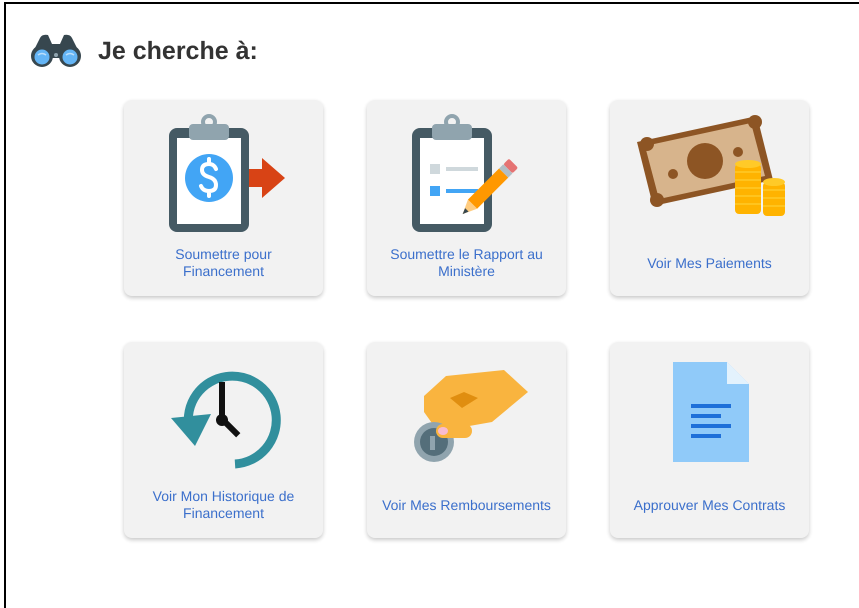 Image resolution: width=859 pixels, height=608 pixels. What do you see at coordinates (178, 51) in the screenshot?
I see `page-title: Je cherche à:` at bounding box center [178, 51].